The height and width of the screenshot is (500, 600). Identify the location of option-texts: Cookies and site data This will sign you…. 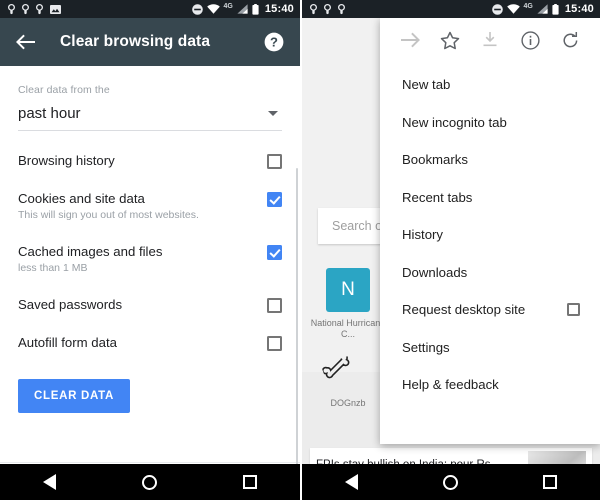
(113, 206).